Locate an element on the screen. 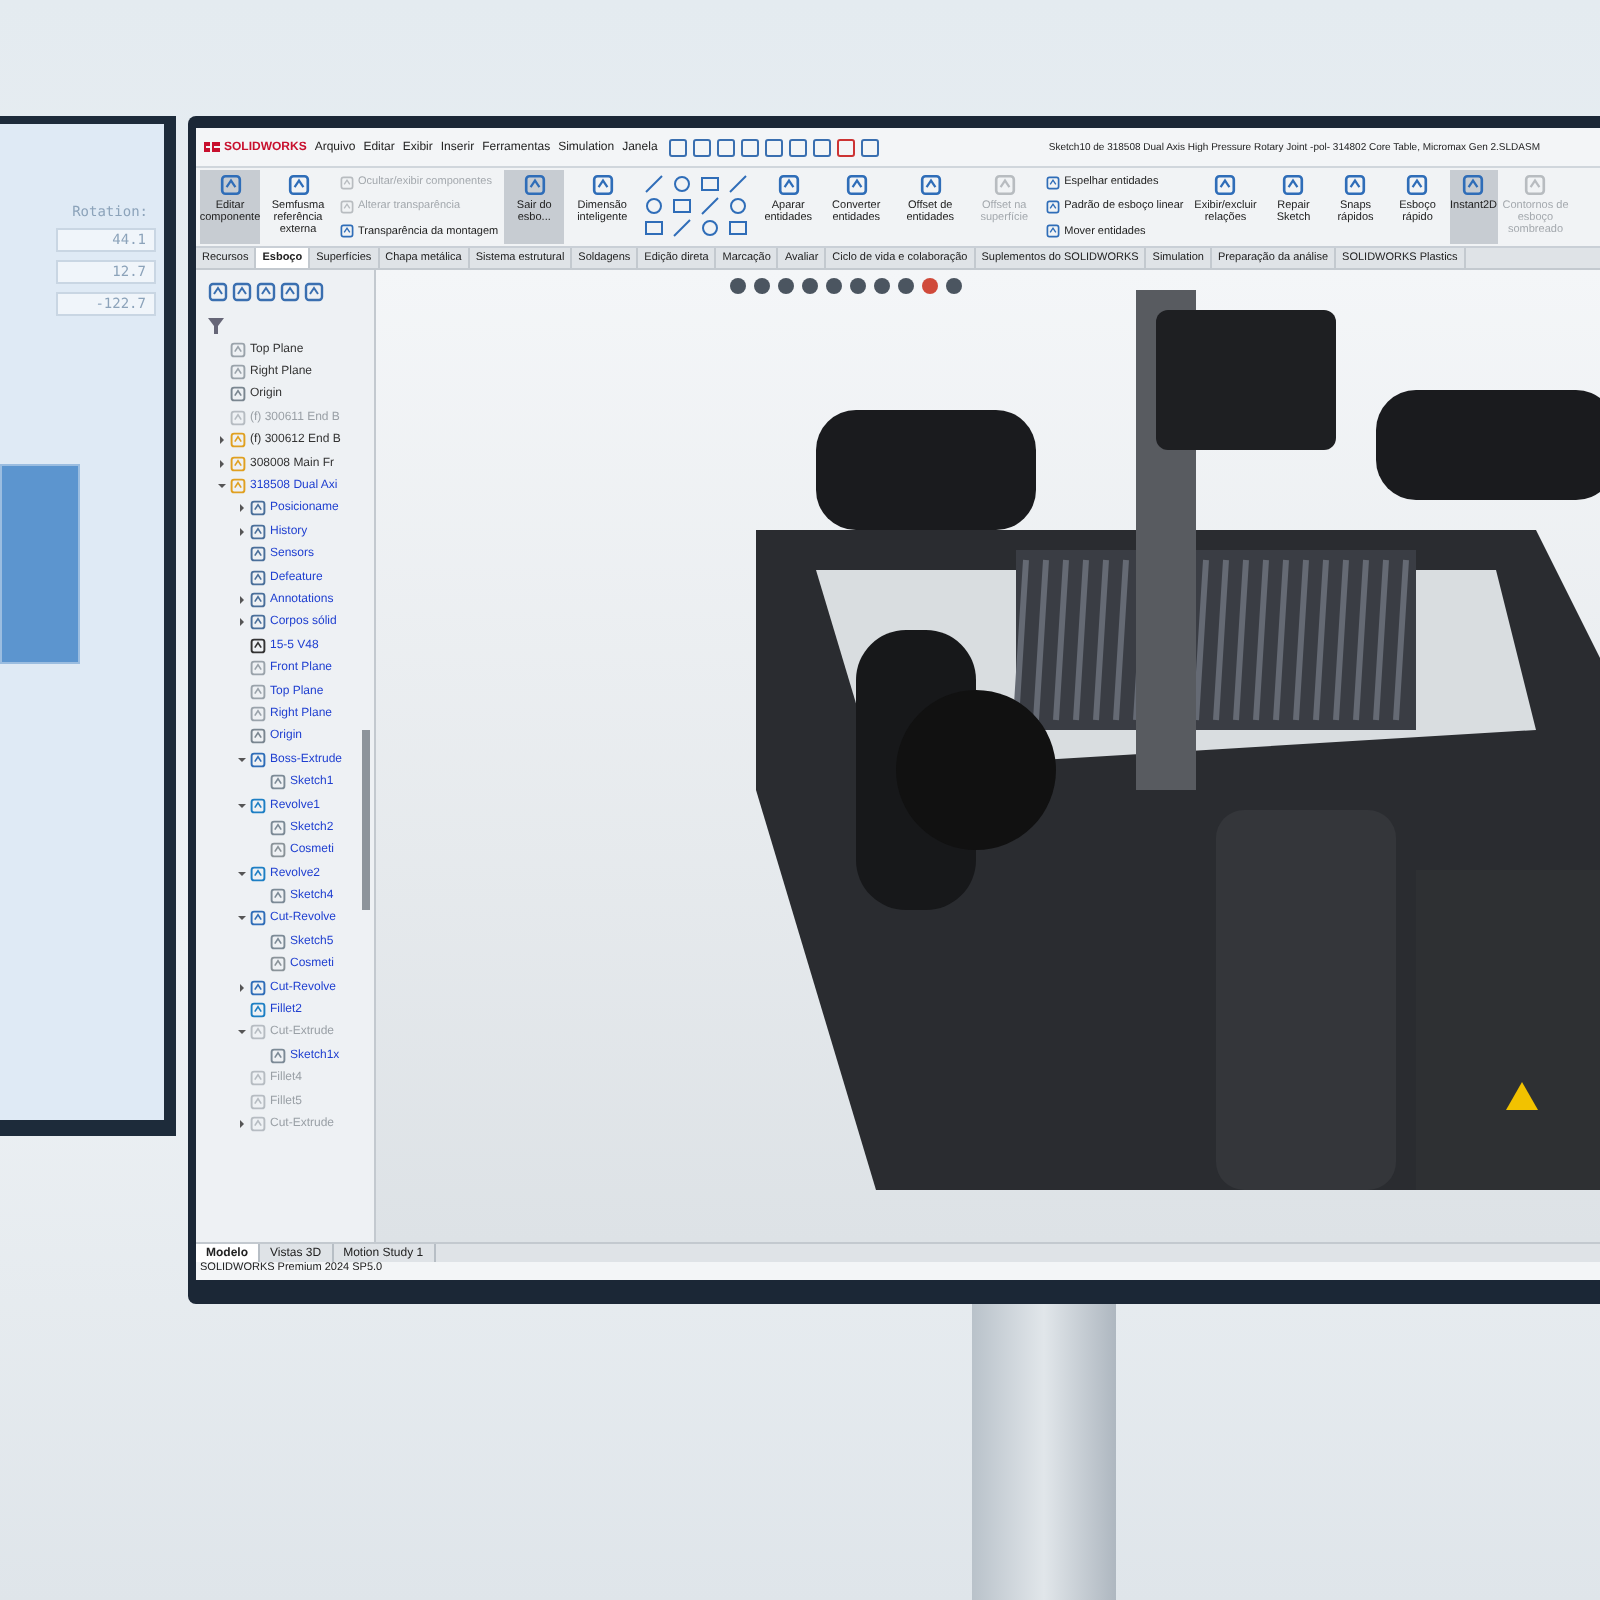 The height and width of the screenshot is (1600, 1600). collapse-arrow-icon is located at coordinates (241, 805).